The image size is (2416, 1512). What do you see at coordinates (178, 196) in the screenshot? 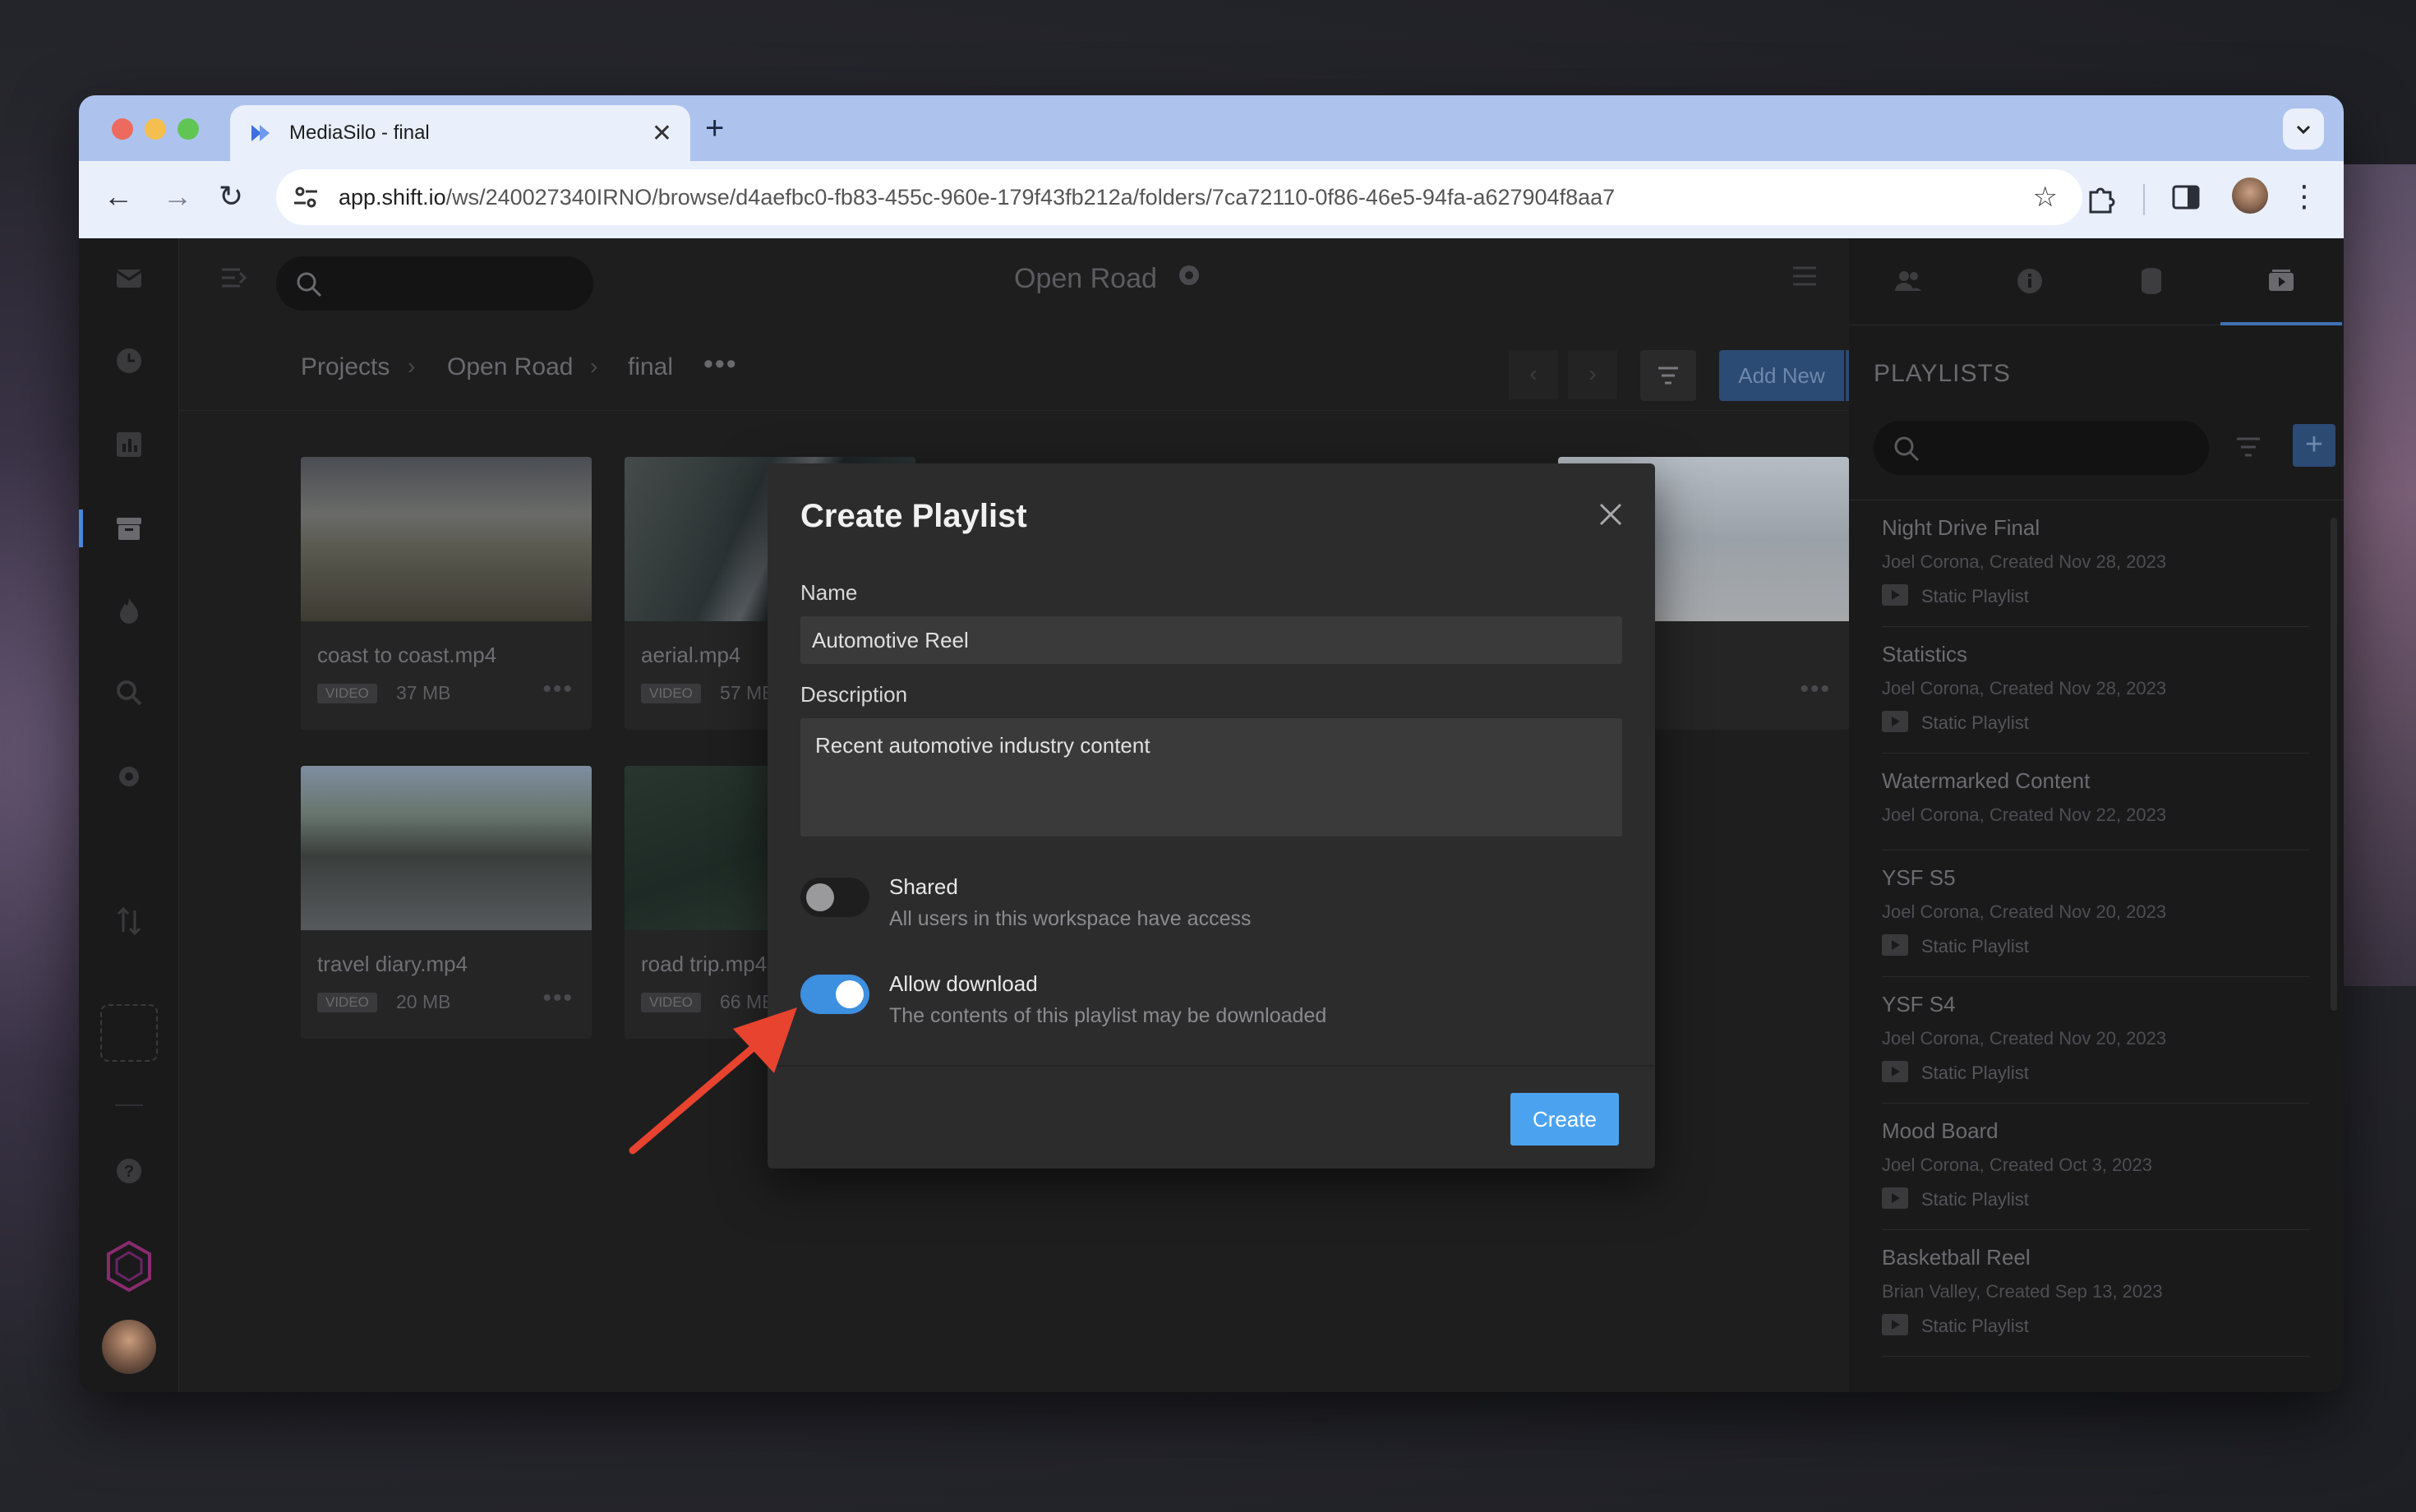
I see `forward-arrow-icon: →` at bounding box center [178, 196].